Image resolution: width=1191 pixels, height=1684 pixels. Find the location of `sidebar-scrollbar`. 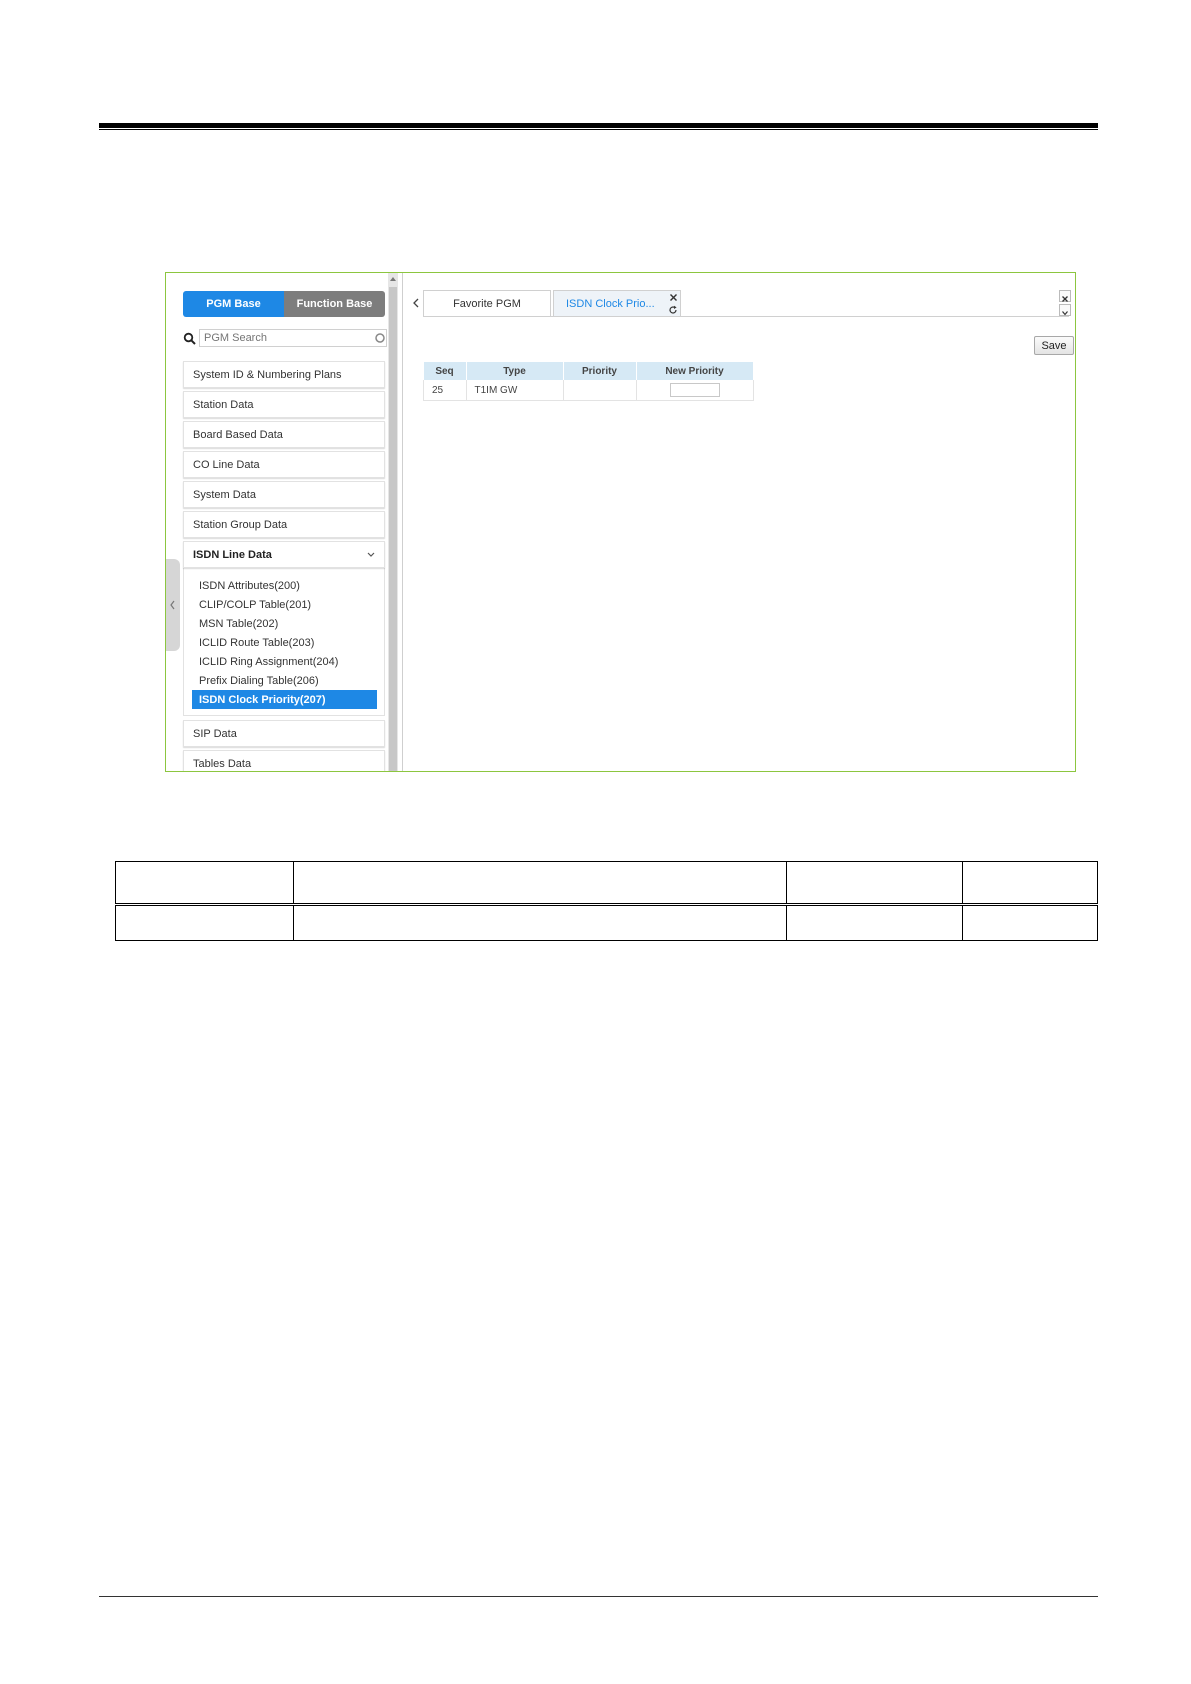

sidebar-scrollbar is located at coordinates (393, 522).